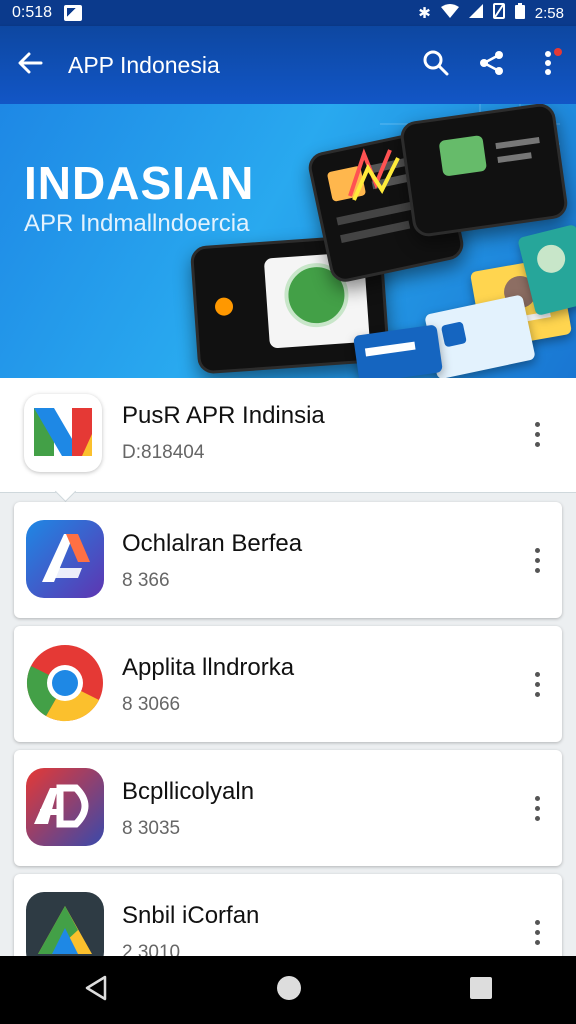 Image resolution: width=576 pixels, height=1024 pixels. Describe the element at coordinates (424, 13) in the screenshot. I see `bluetooth-icon: ✱` at that location.